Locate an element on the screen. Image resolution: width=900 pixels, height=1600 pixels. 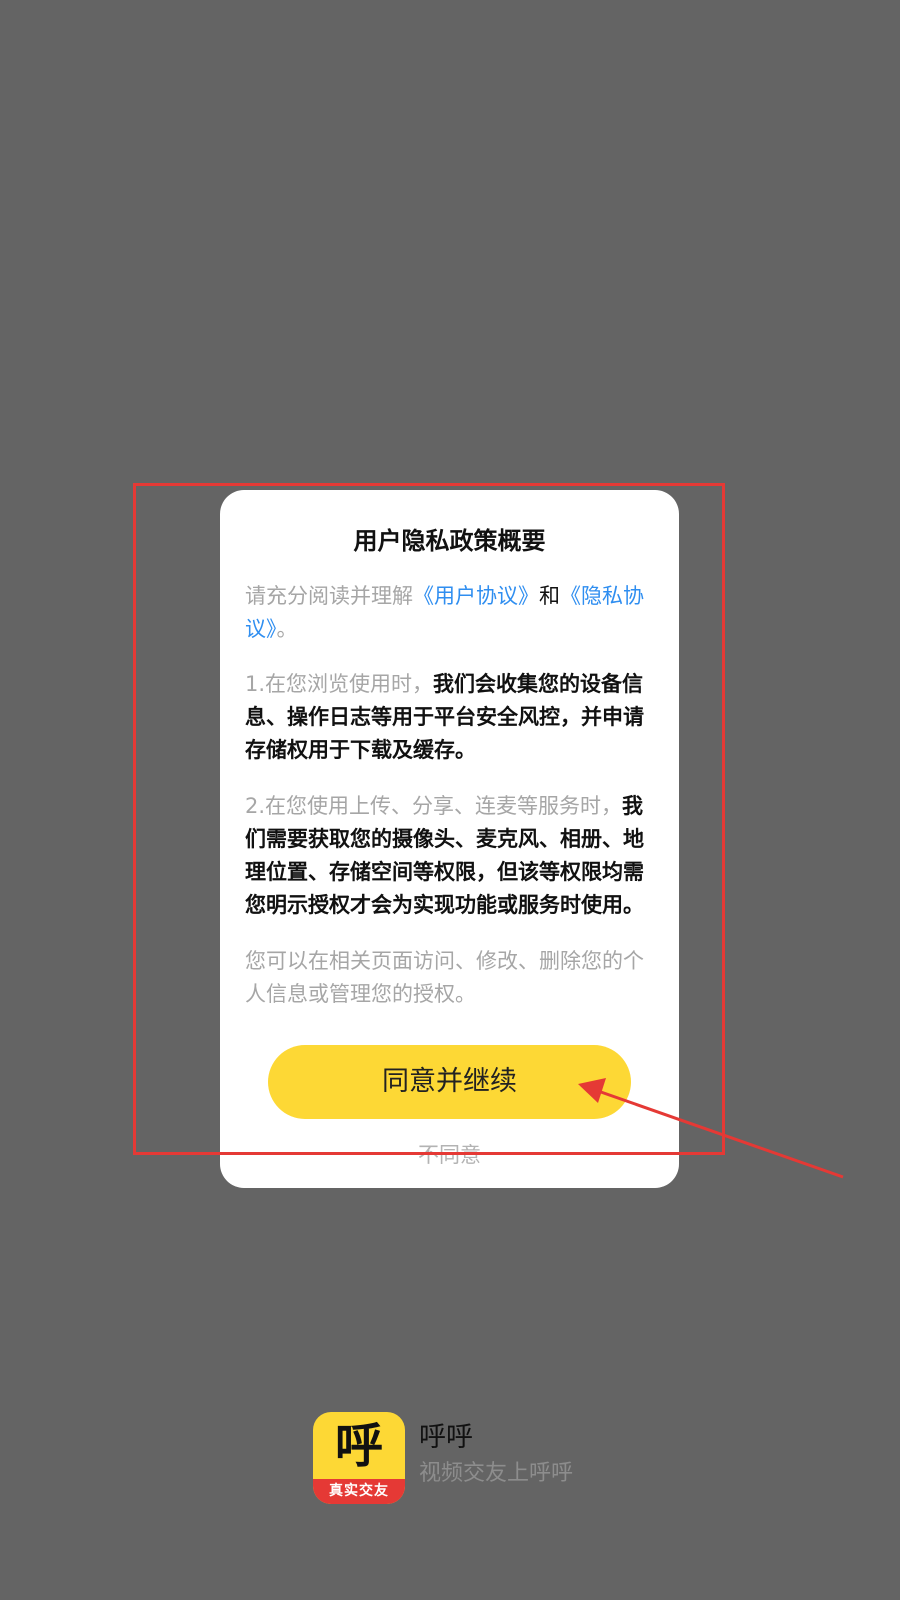
dialog-title: 用户隐私政策概要 is located at coordinates (449, 541).